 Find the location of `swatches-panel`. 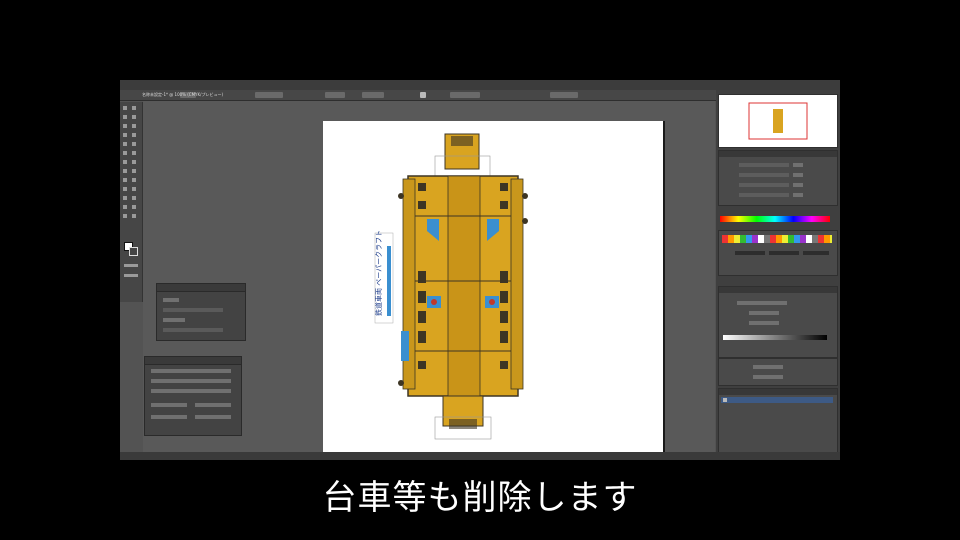

swatches-panel is located at coordinates (778, 253).